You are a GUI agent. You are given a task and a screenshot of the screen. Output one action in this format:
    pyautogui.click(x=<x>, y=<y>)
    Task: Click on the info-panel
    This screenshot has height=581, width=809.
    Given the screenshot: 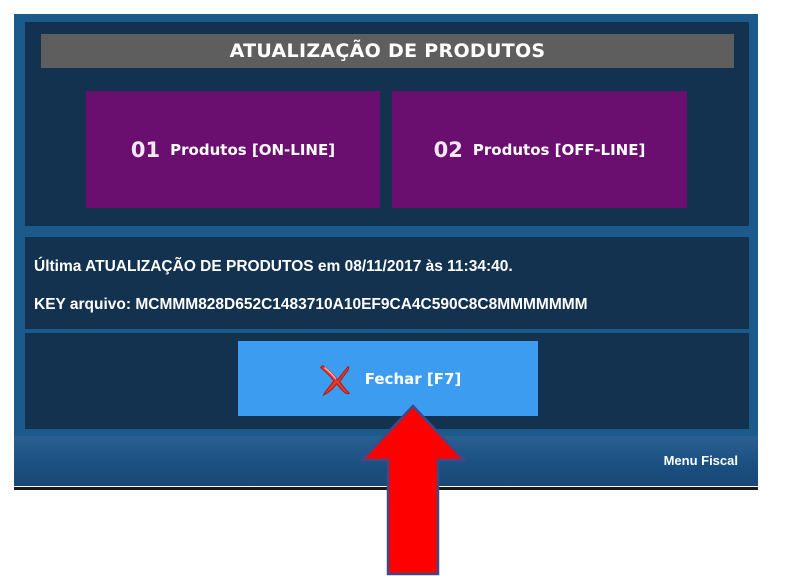 What is the action you would take?
    pyautogui.click(x=387, y=283)
    